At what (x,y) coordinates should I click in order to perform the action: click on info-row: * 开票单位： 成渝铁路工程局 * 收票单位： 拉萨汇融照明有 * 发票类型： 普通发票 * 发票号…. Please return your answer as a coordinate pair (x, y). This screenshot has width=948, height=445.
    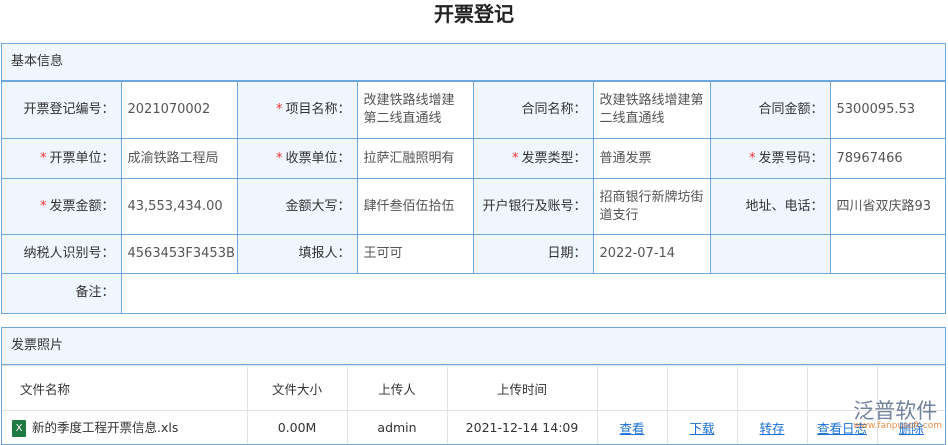
    Looking at the image, I should click on (473, 158).